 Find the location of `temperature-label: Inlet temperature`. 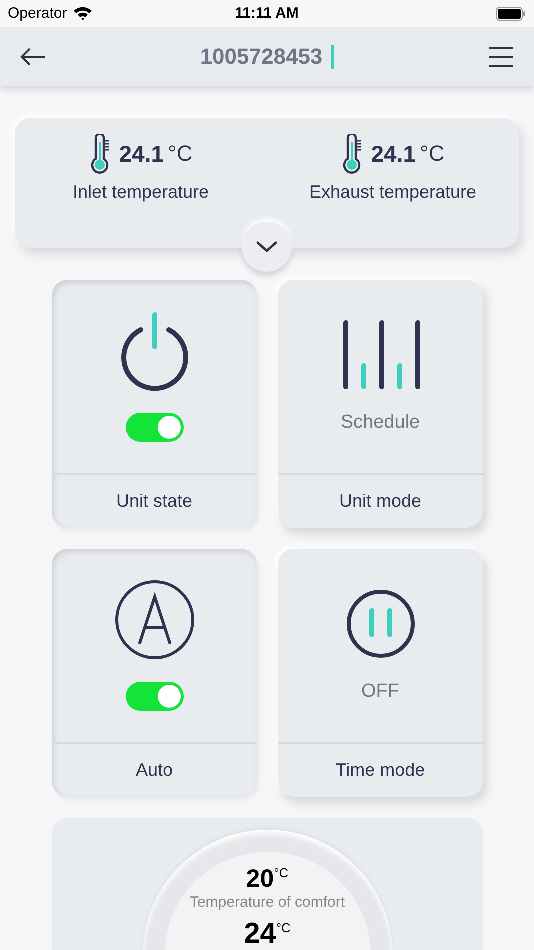

temperature-label: Inlet temperature is located at coordinates (141, 192).